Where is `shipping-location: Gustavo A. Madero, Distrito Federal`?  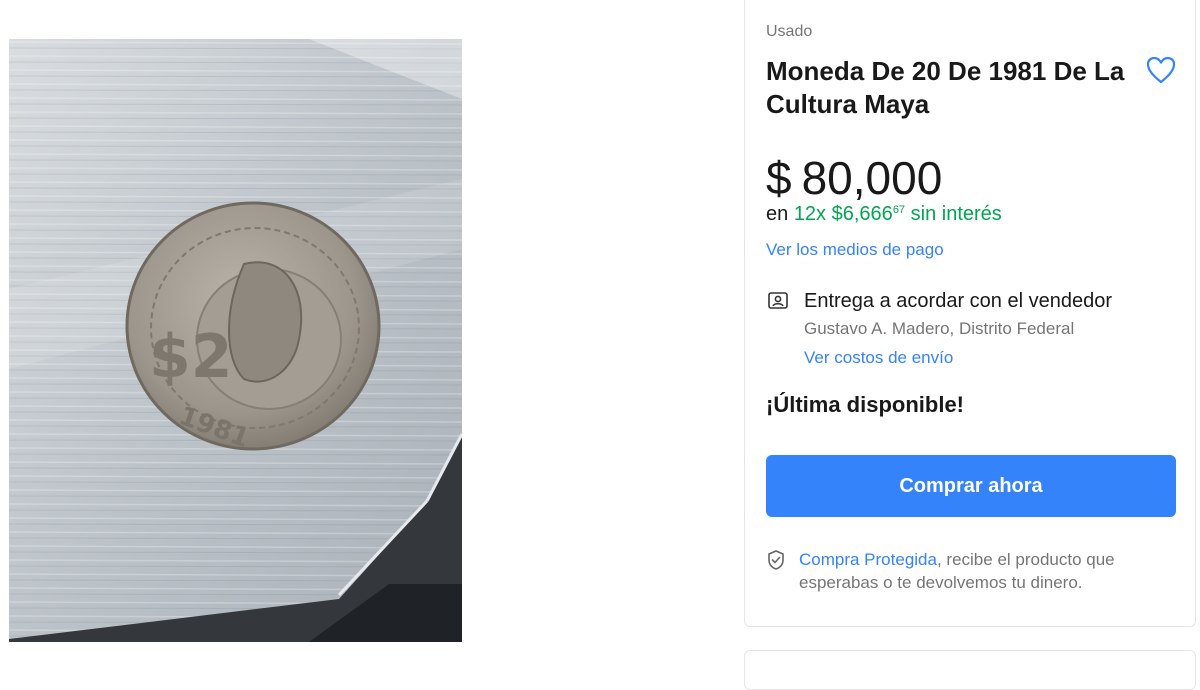
shipping-location: Gustavo A. Madero, Distrito Federal is located at coordinates (939, 328).